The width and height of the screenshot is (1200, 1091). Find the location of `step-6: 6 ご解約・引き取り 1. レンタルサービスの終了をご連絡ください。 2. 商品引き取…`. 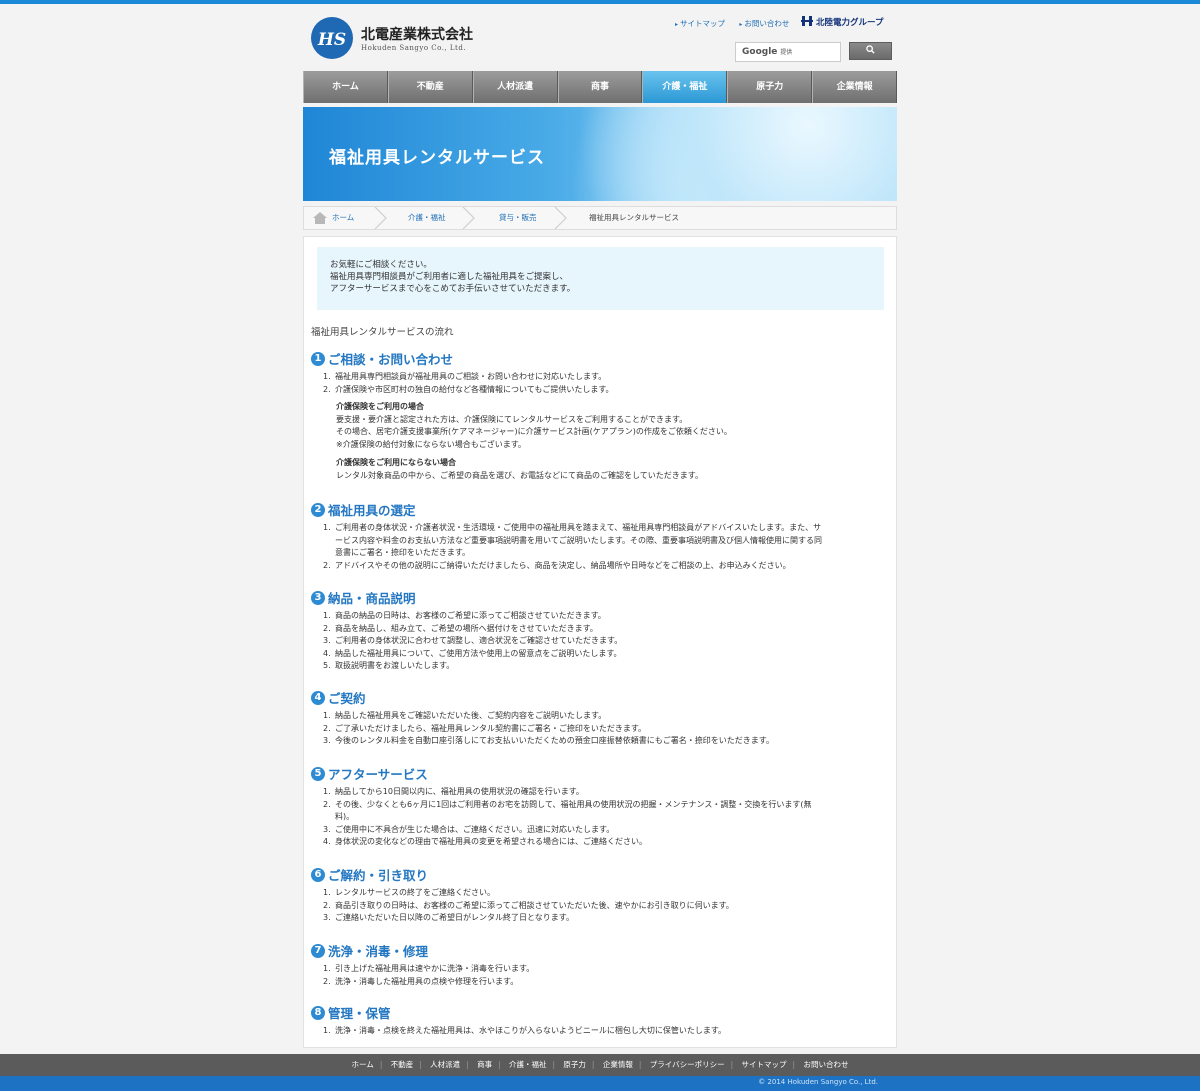

step-6: 6 ご解約・引き取り 1. レンタルサービスの終了をご連絡ください。 2. 商品引き取… is located at coordinates (601, 895).